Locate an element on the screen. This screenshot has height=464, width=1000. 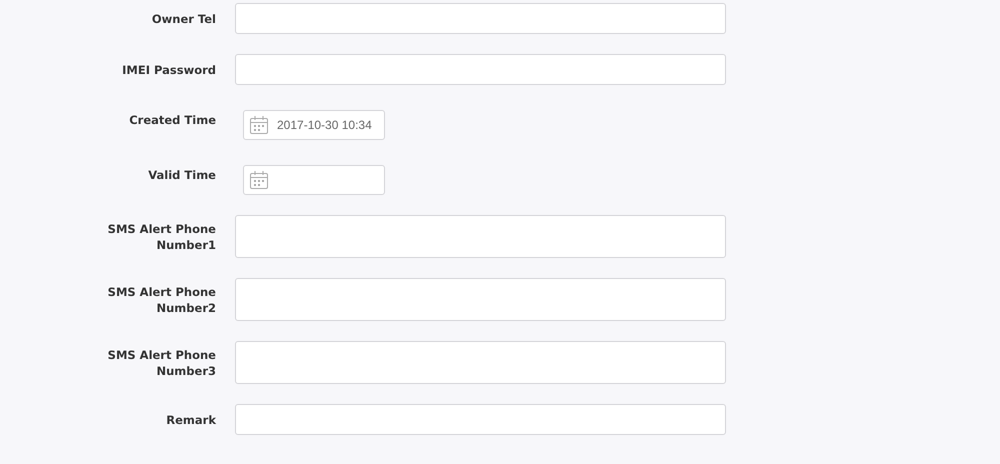
date-field is located at coordinates (314, 180).